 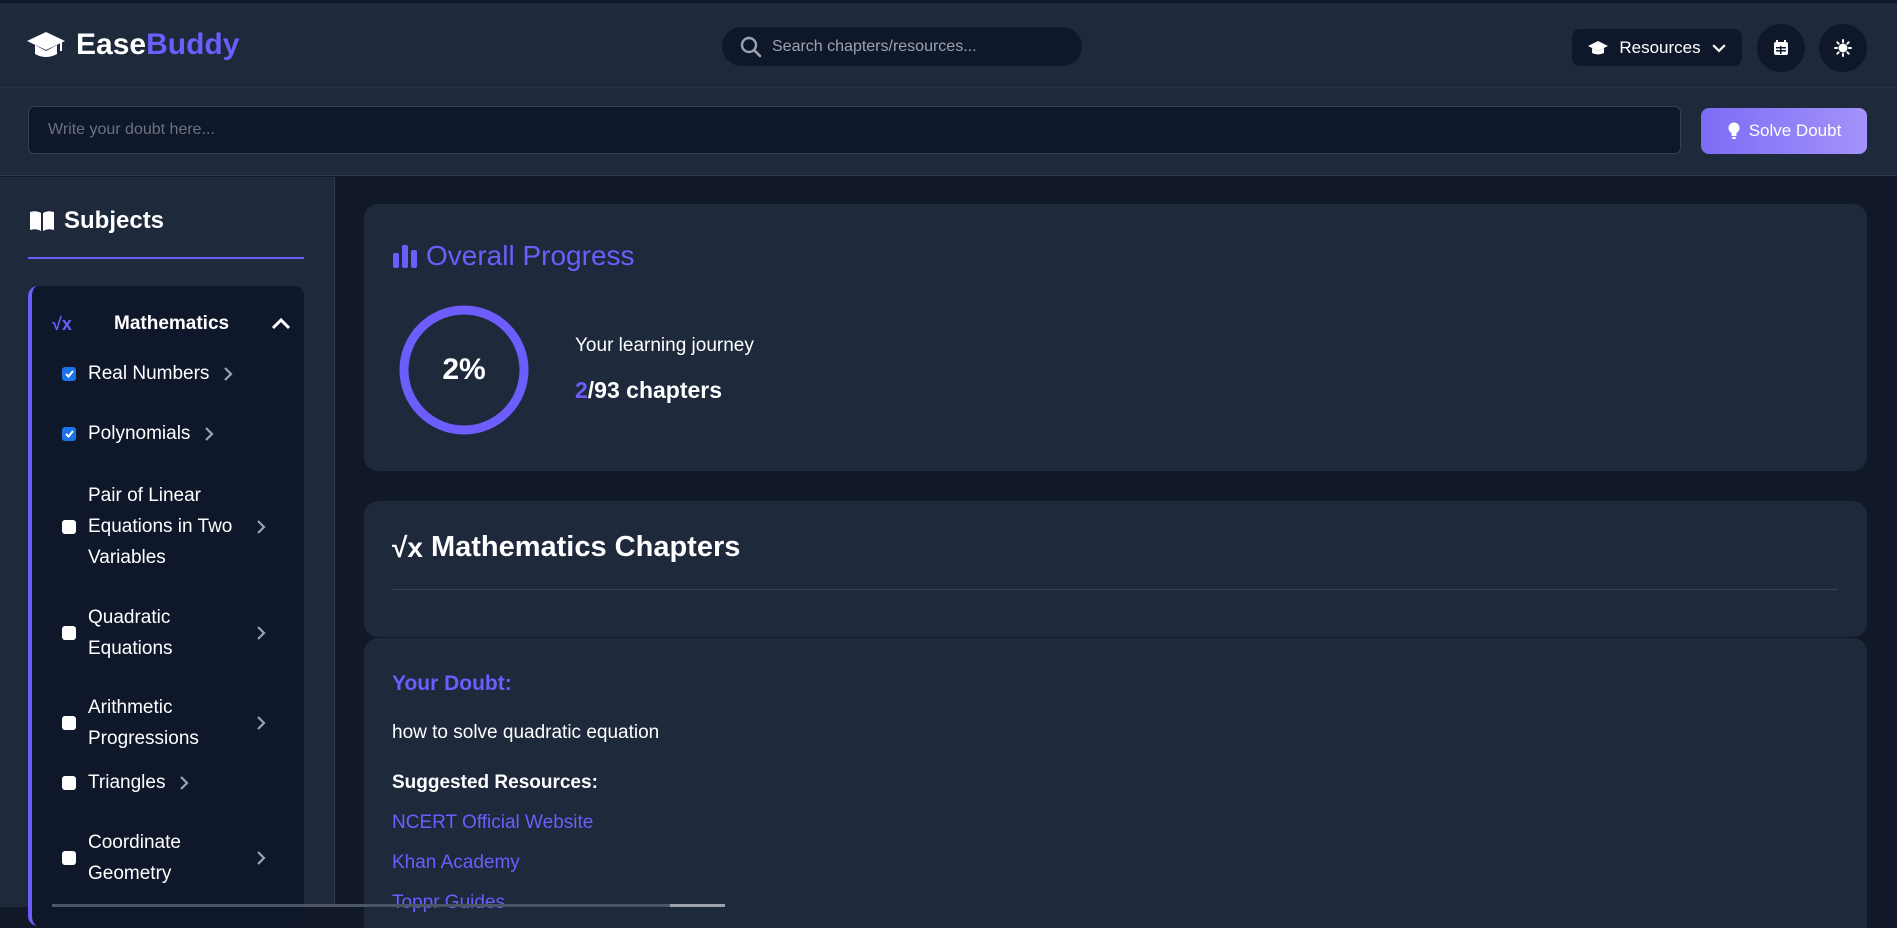 What do you see at coordinates (495, 783) in the screenshot?
I see `suggested-resources-label: Suggested Resources:` at bounding box center [495, 783].